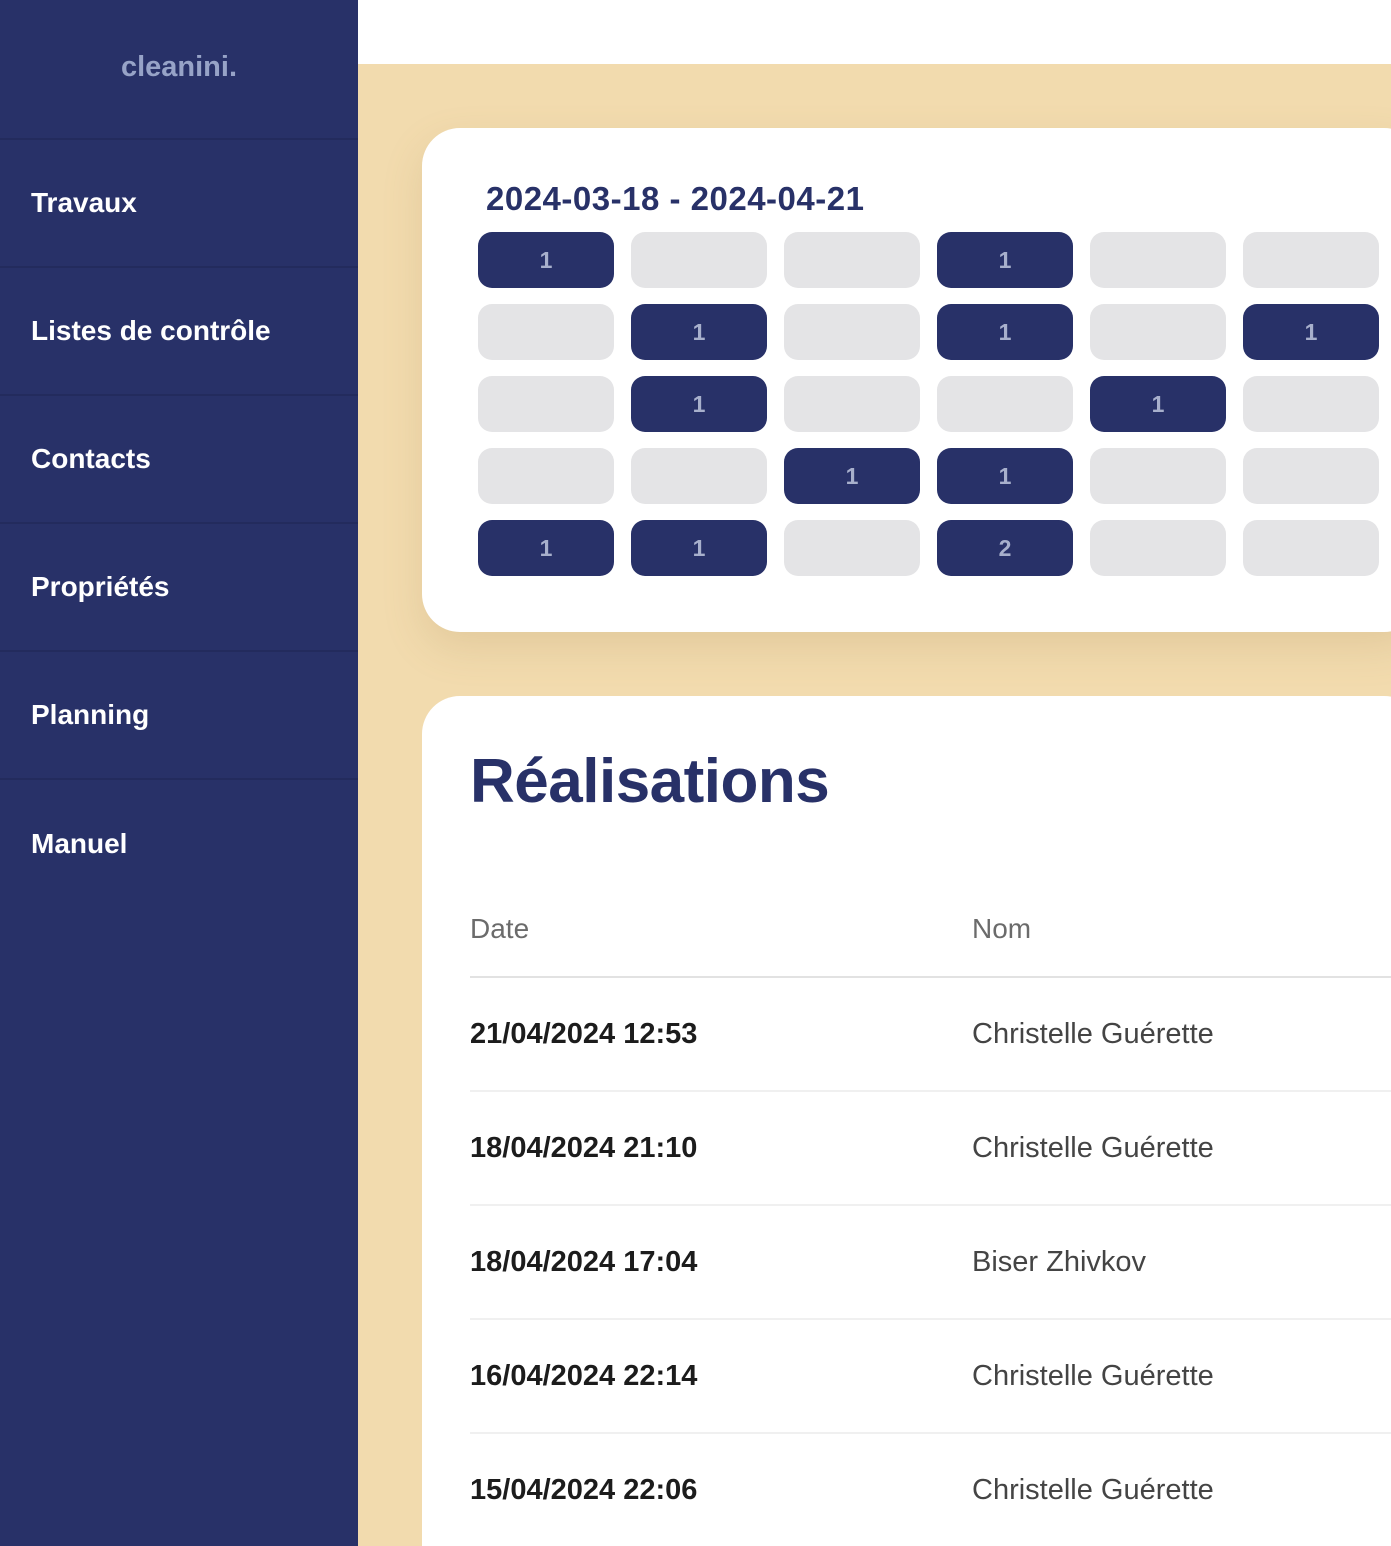 Image resolution: width=1391 pixels, height=1546 pixels. Describe the element at coordinates (179, 716) in the screenshot. I see `sidebar-item-planning: Planning` at that location.